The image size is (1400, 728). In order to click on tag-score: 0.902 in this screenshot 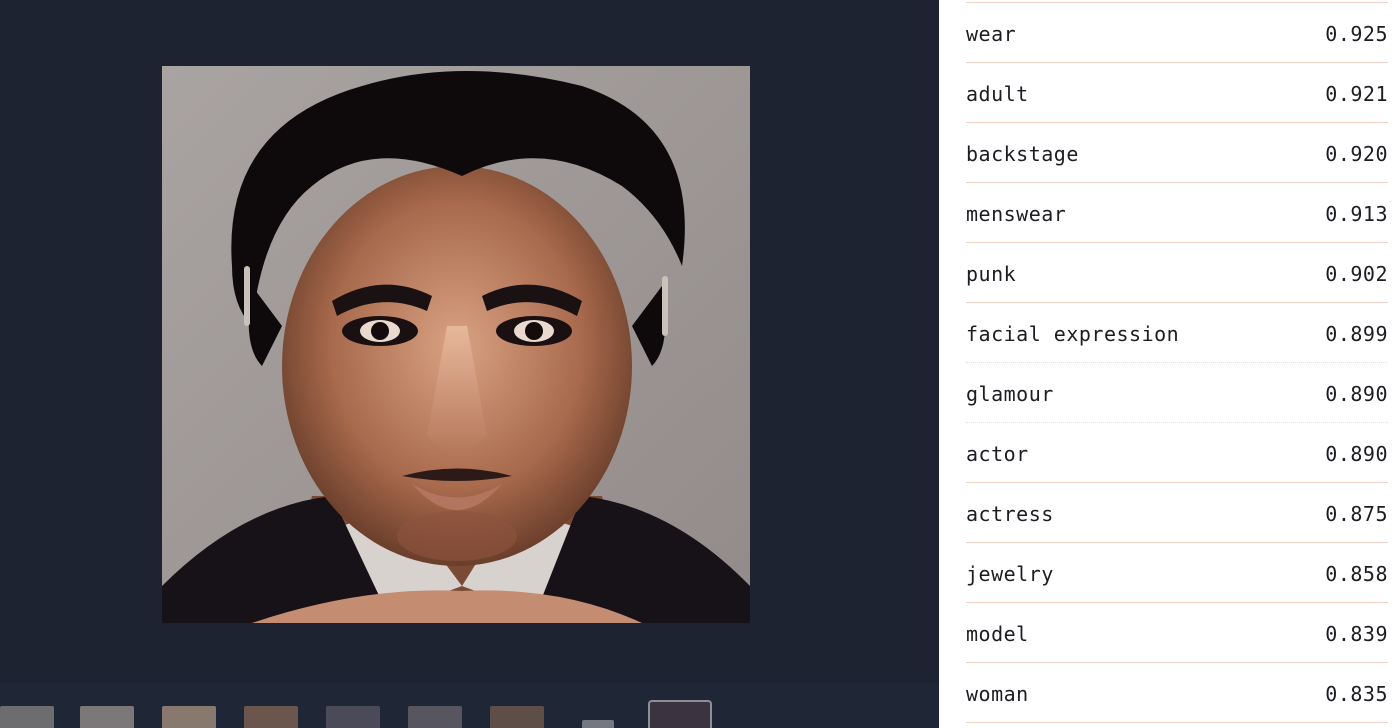, I will do `click(1356, 274)`.